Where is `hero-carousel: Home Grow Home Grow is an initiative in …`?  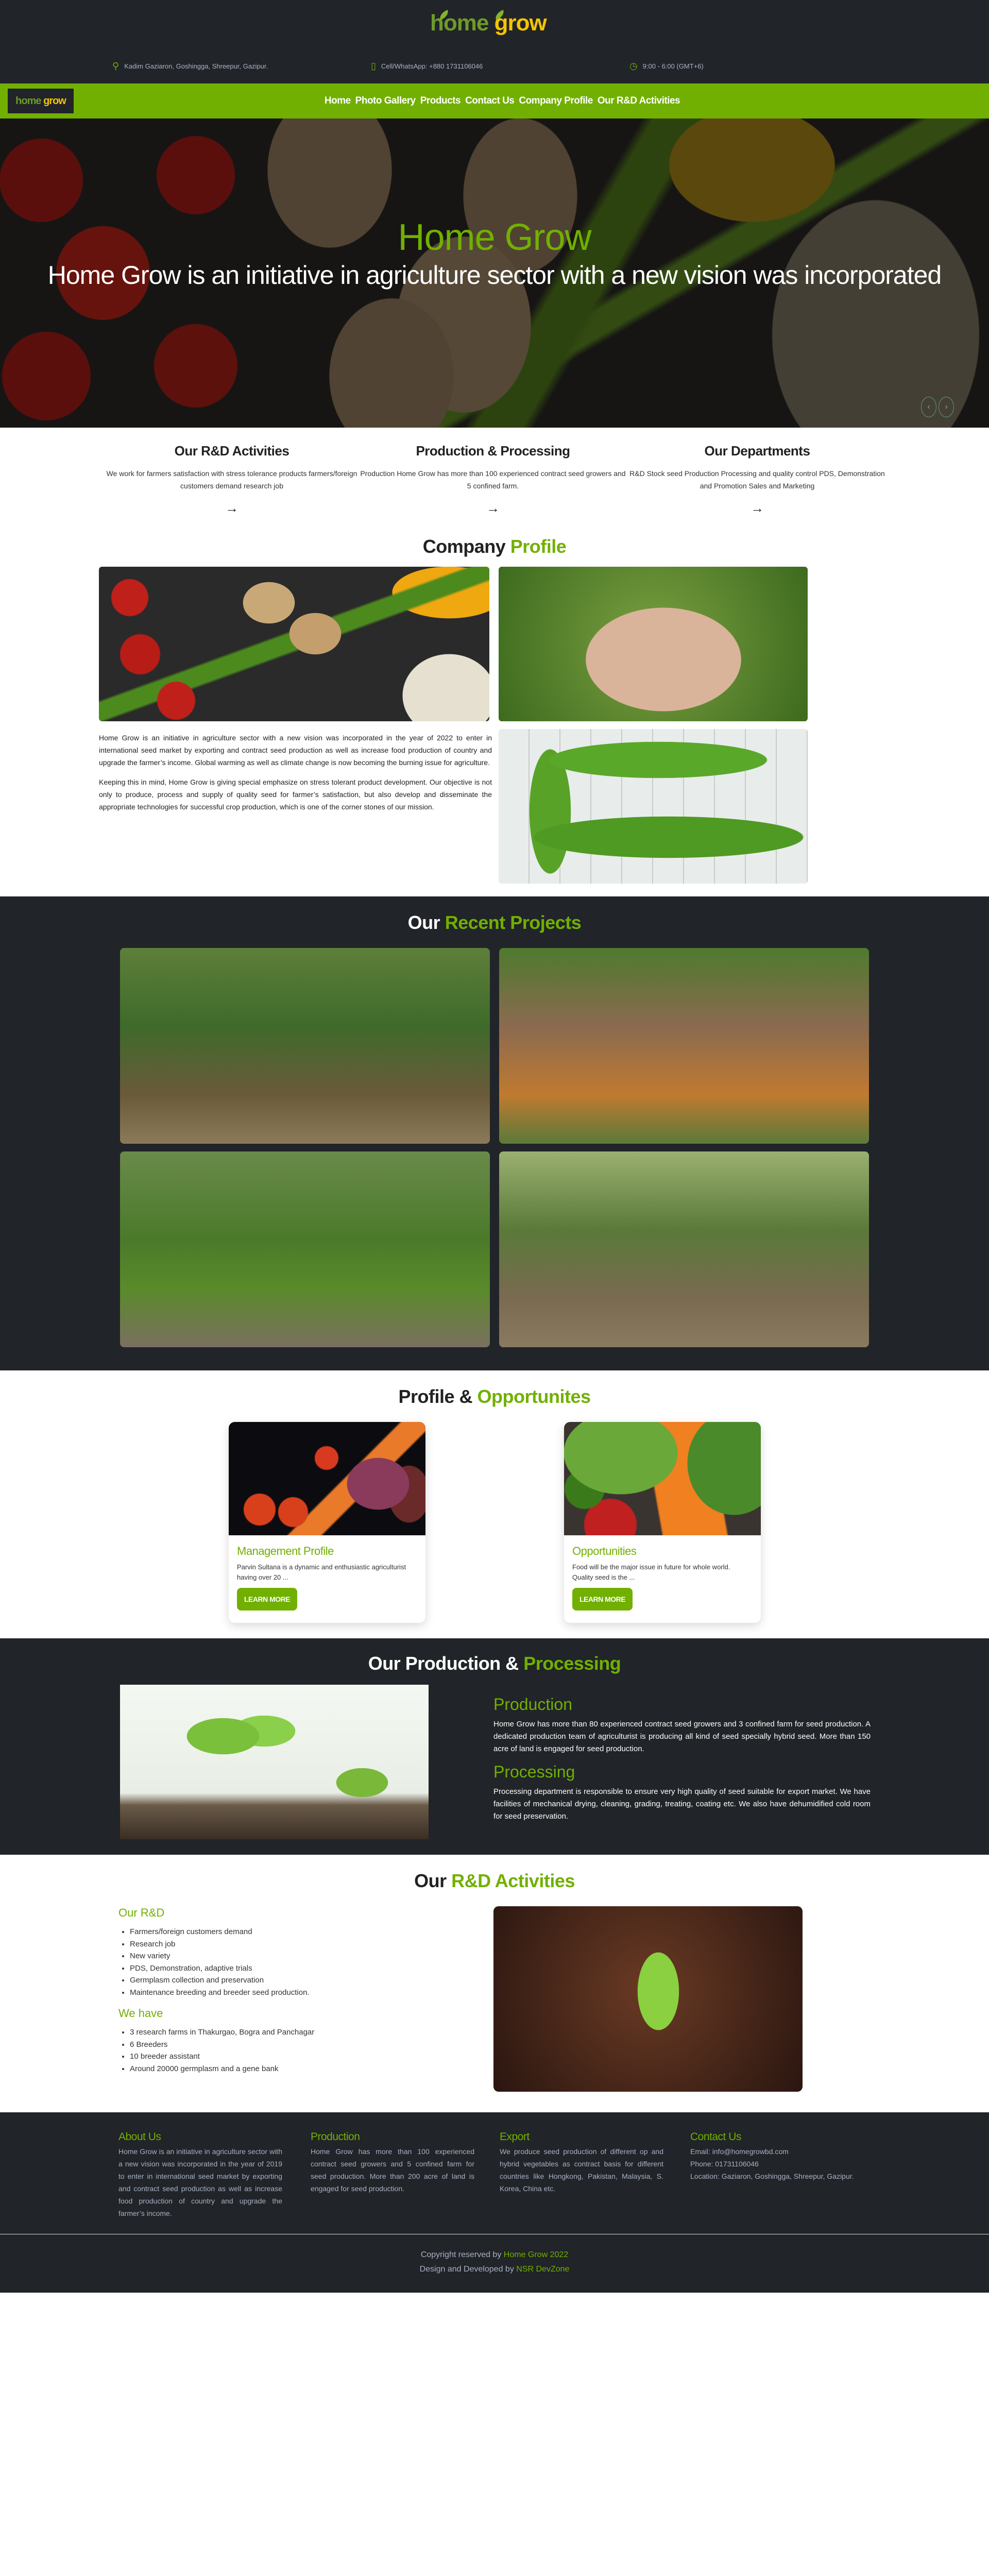 hero-carousel: Home Grow Home Grow is an initiative in … is located at coordinates (494, 273).